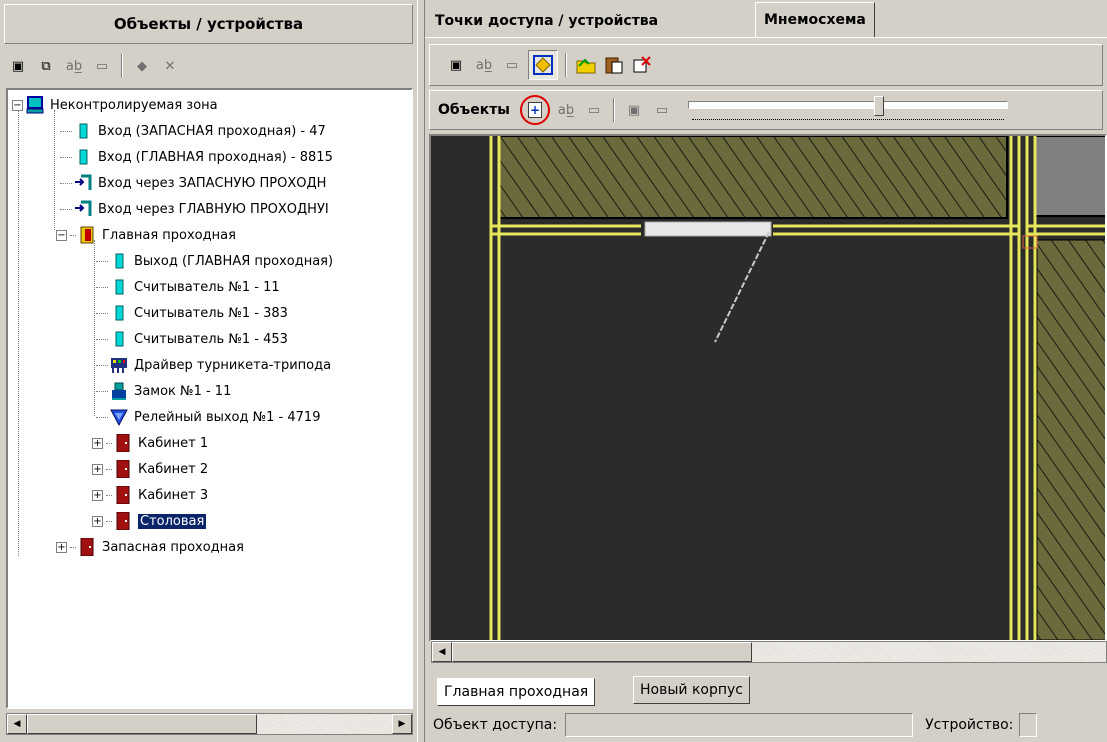 The height and width of the screenshot is (742, 1107). What do you see at coordinates (662, 110) in the screenshot?
I see `properties-icon: ▭` at bounding box center [662, 110].